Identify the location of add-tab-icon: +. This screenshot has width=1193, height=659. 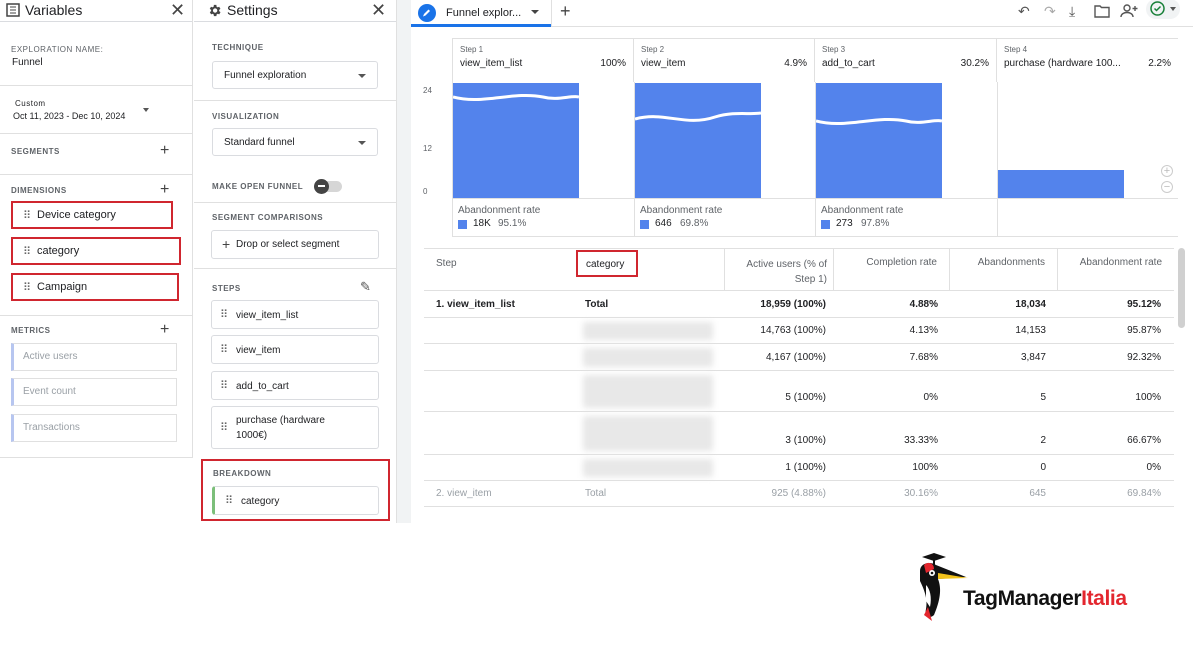
(565, 11).